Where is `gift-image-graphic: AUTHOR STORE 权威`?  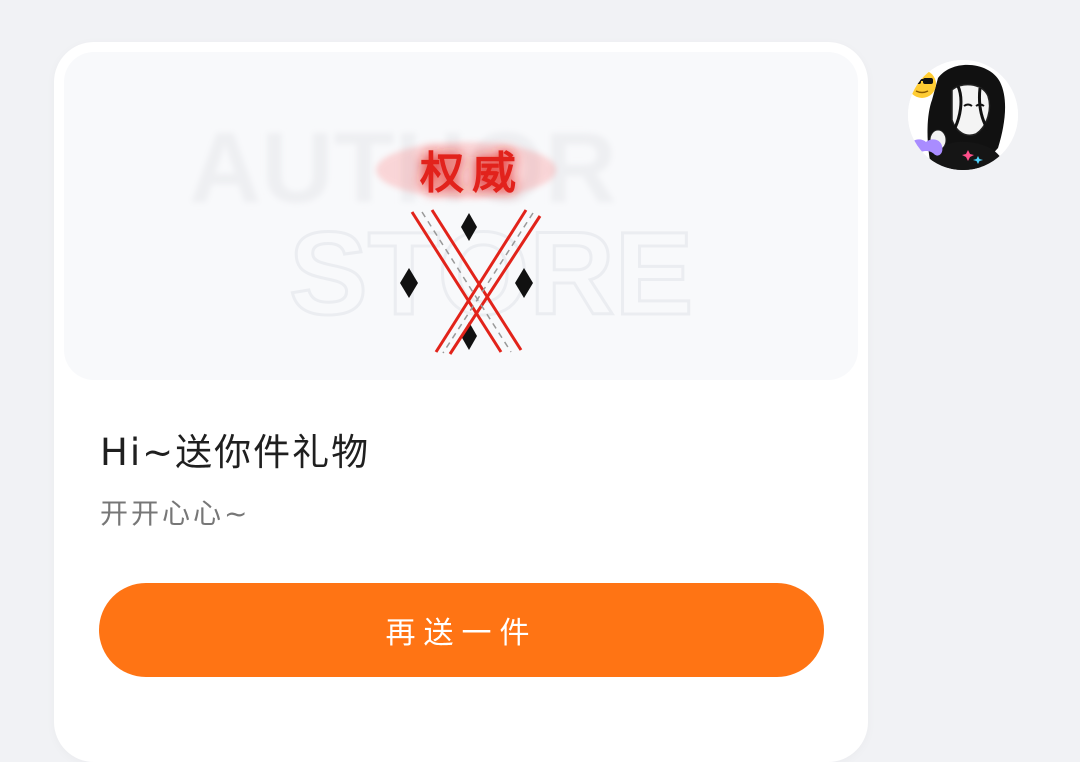
gift-image-graphic: AUTHOR STORE 权威 is located at coordinates (442, 233).